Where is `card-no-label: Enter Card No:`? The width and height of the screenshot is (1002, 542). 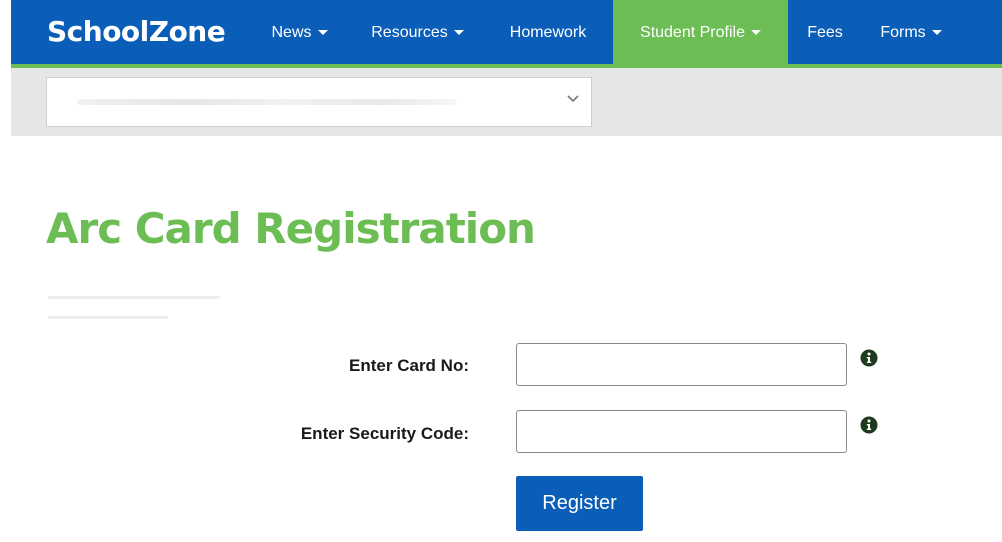
card-no-label: Enter Card No: is located at coordinates (409, 365).